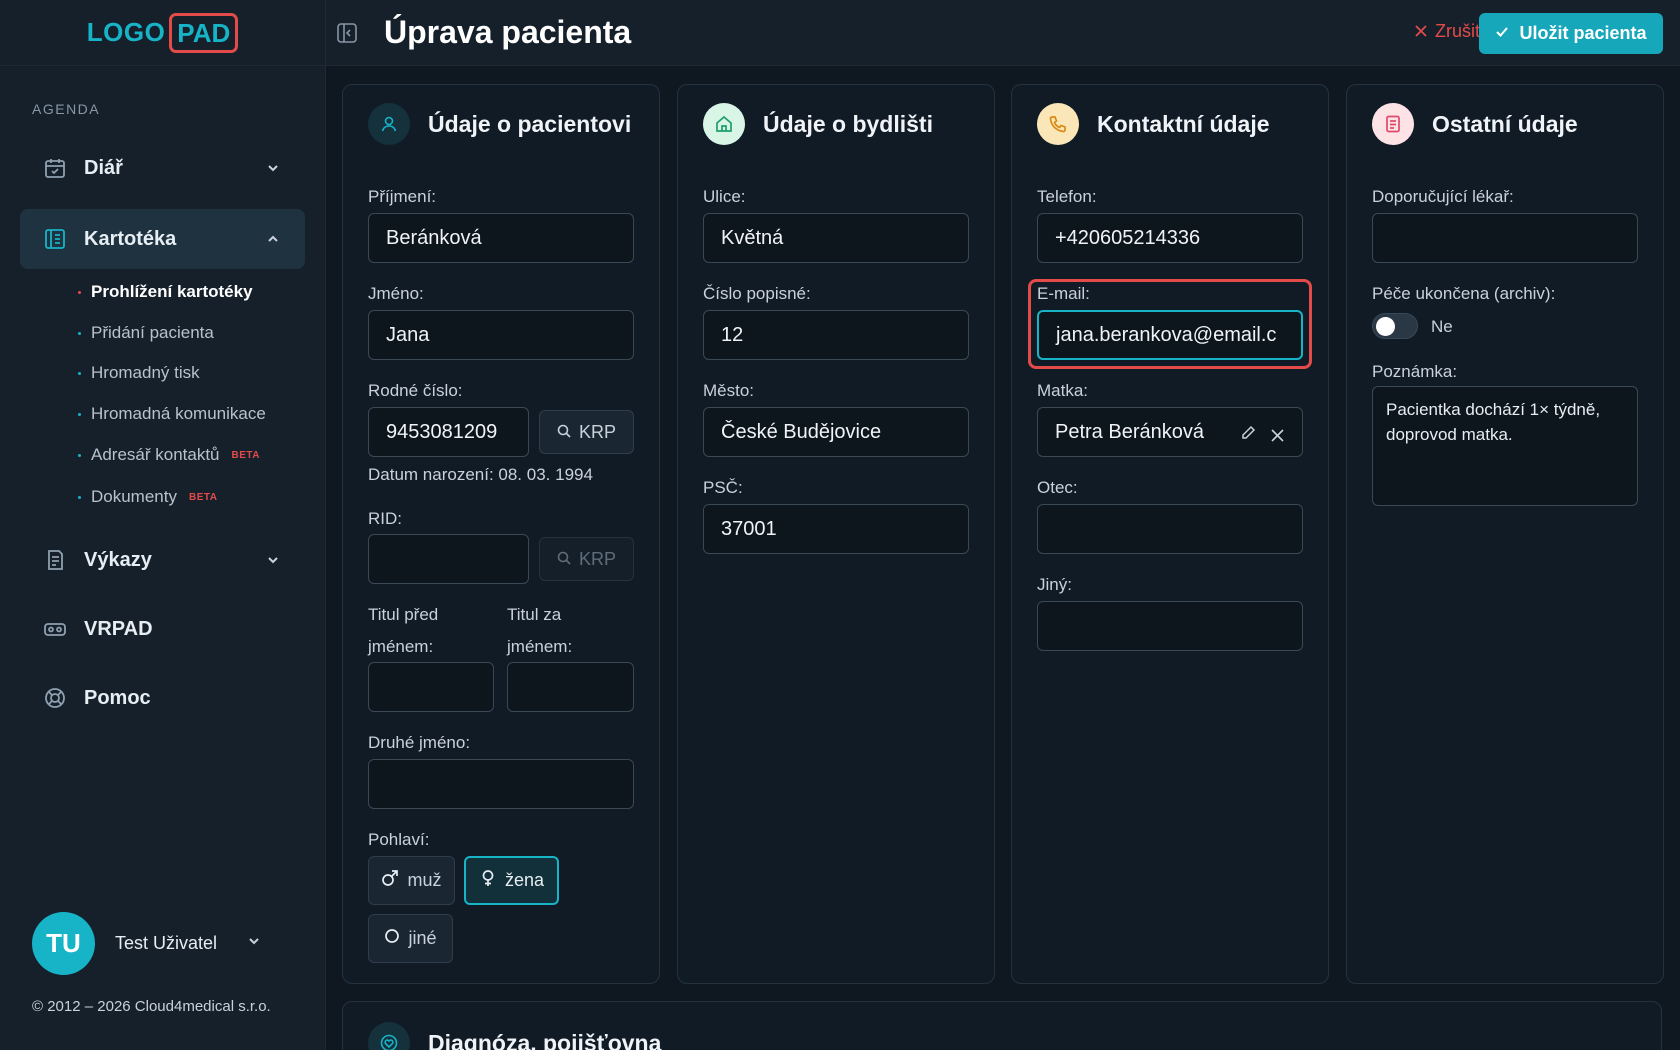 The width and height of the screenshot is (1680, 1050). What do you see at coordinates (390, 880) in the screenshot?
I see `male-icon` at bounding box center [390, 880].